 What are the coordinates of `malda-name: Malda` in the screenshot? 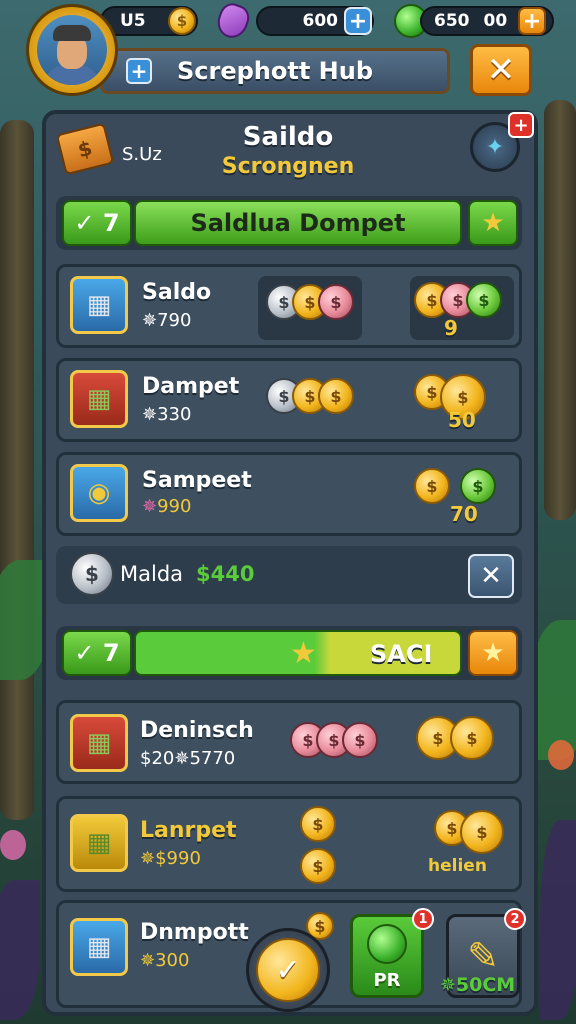 It's located at (152, 574).